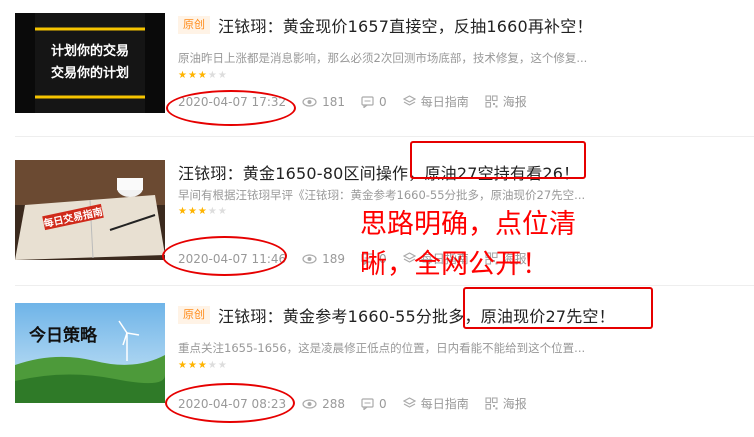 The image size is (754, 437). What do you see at coordinates (505, 245) in the screenshot?
I see `annotation-text: 思路明确，点位清 晰，全网公开！` at bounding box center [505, 245].